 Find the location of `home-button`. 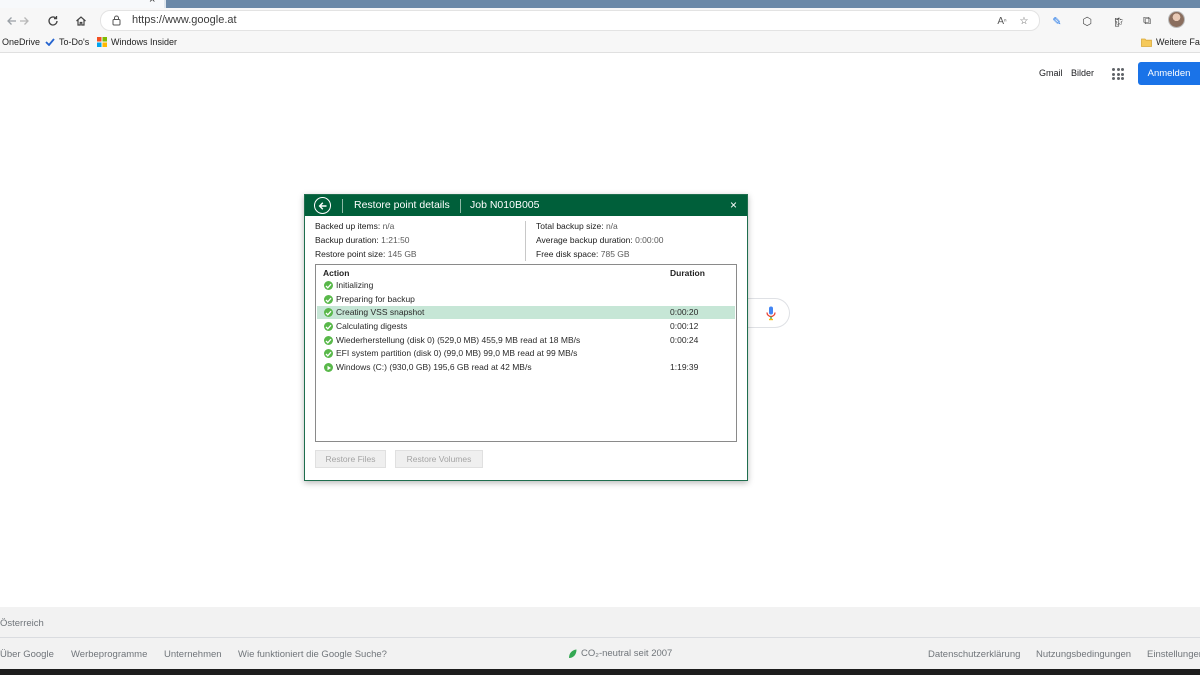

home-button is located at coordinates (81, 21).